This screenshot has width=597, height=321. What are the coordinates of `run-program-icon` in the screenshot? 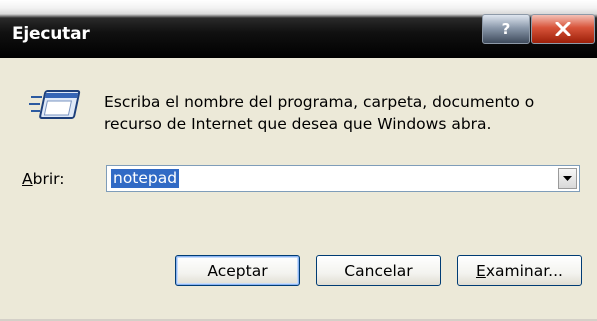 It's located at (55, 104).